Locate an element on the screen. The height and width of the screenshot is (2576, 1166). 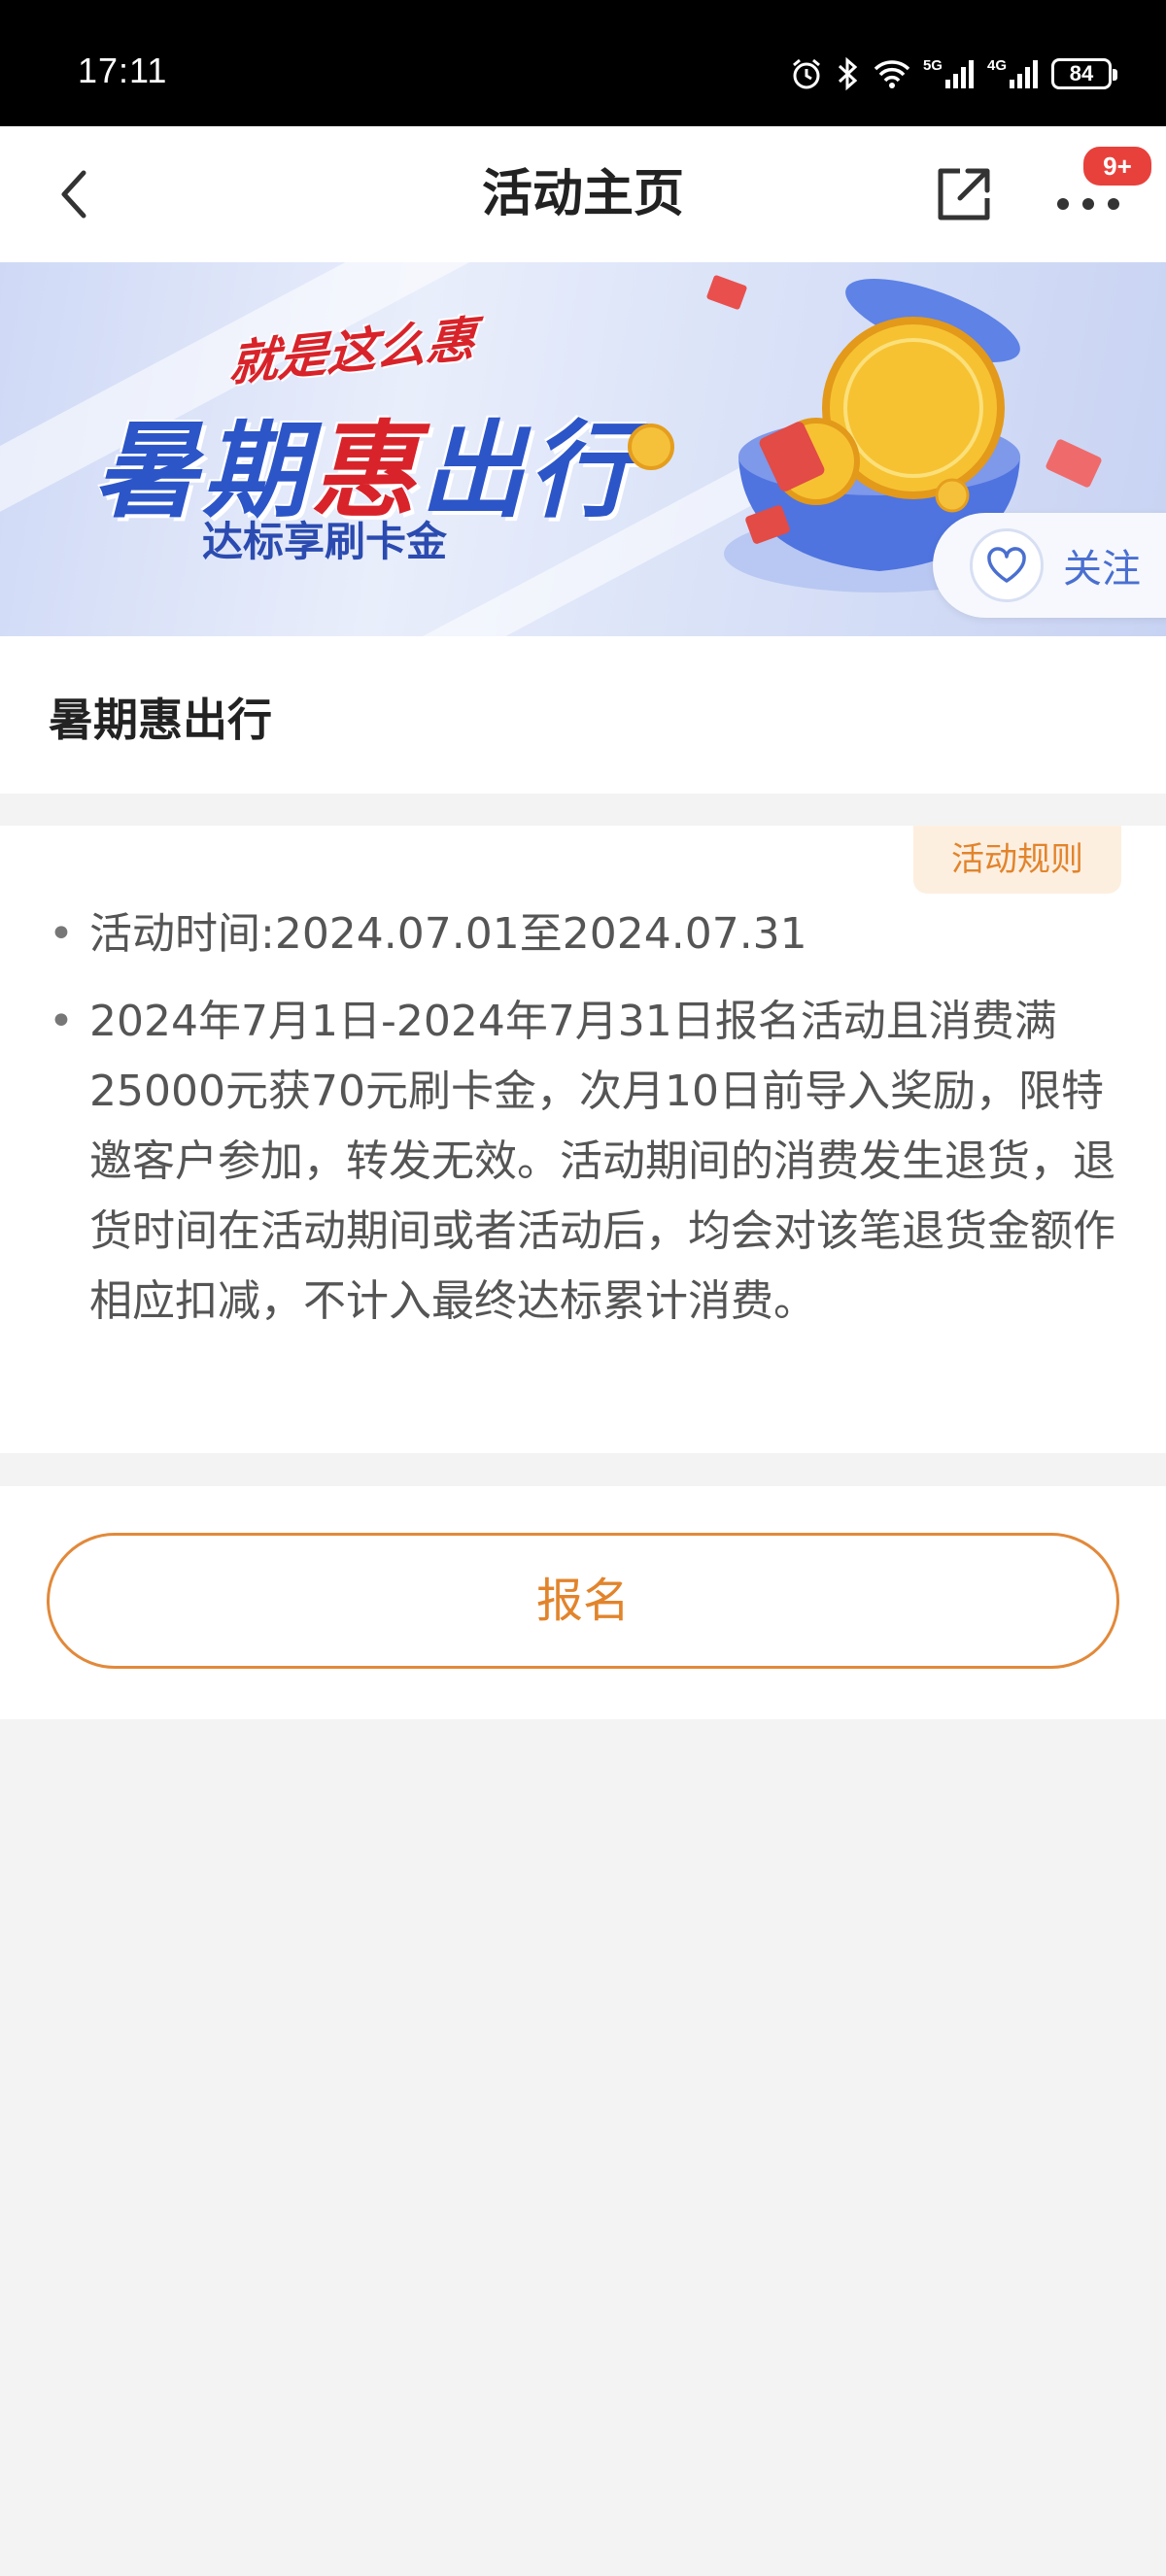
nav-bar: 活动主页 9+ is located at coordinates (583, 194).